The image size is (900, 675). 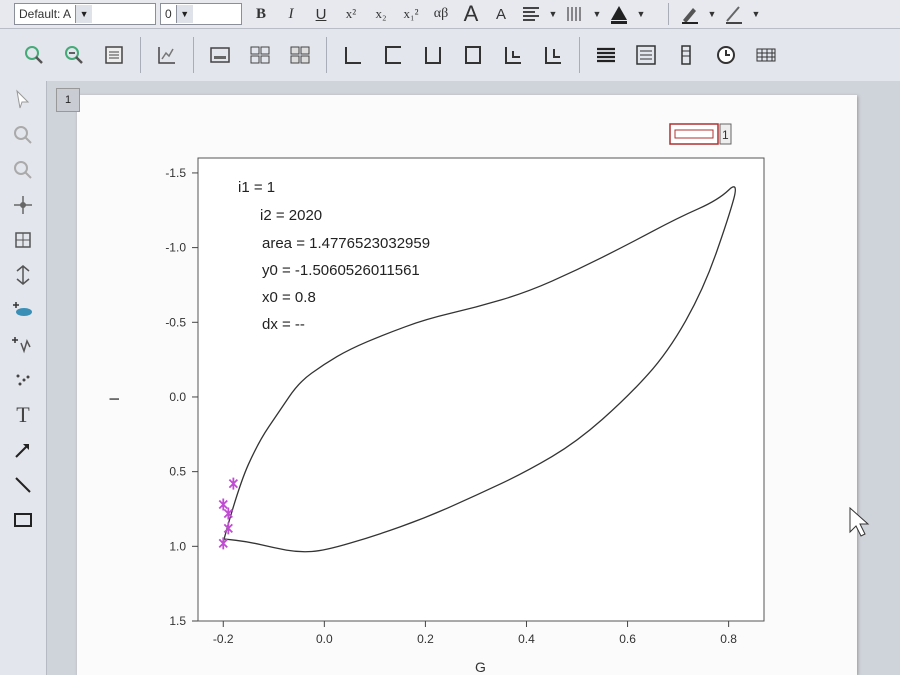 What do you see at coordinates (700, 134) in the screenshot?
I see `layer-indicator-icon: 1` at bounding box center [700, 134].